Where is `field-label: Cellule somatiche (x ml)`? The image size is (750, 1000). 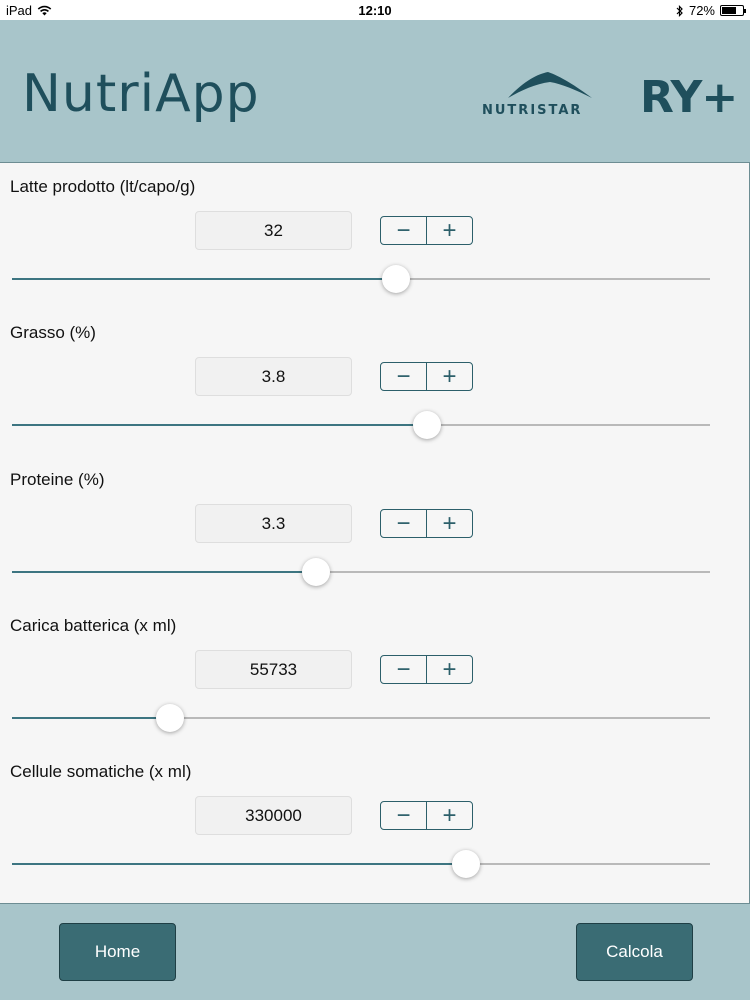
field-label: Cellule somatiche (x ml) is located at coordinates (101, 771).